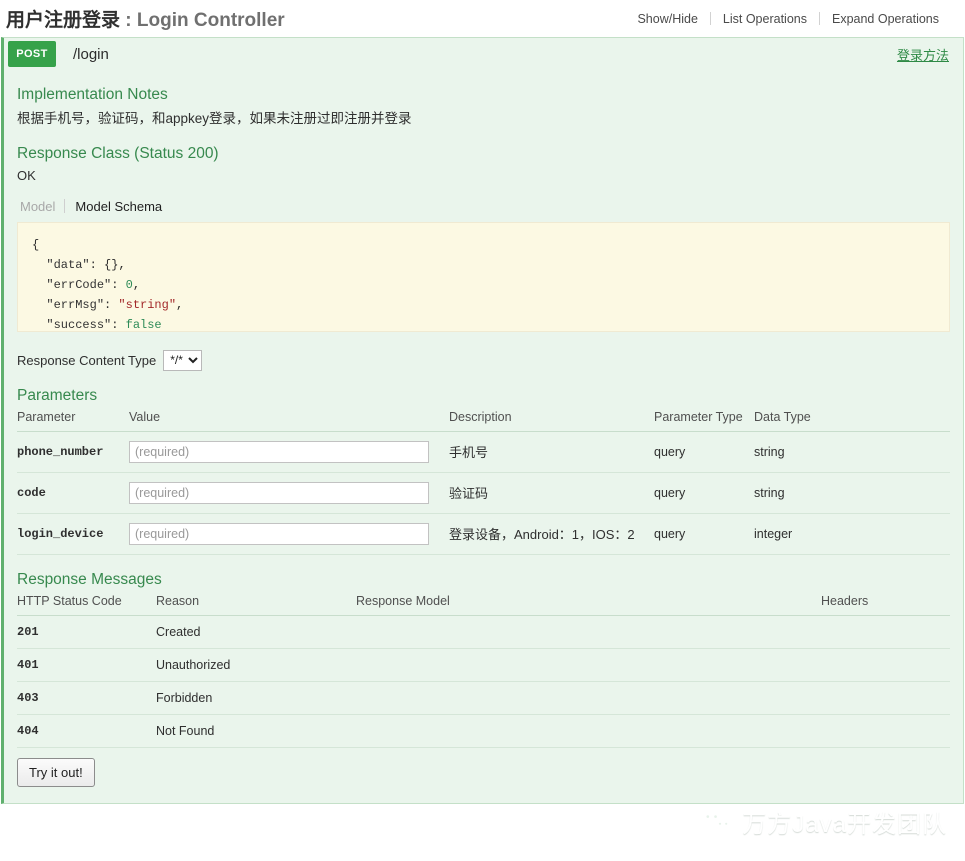 The image size is (965, 861). I want to click on json-key: "errCode", so click(79, 284).